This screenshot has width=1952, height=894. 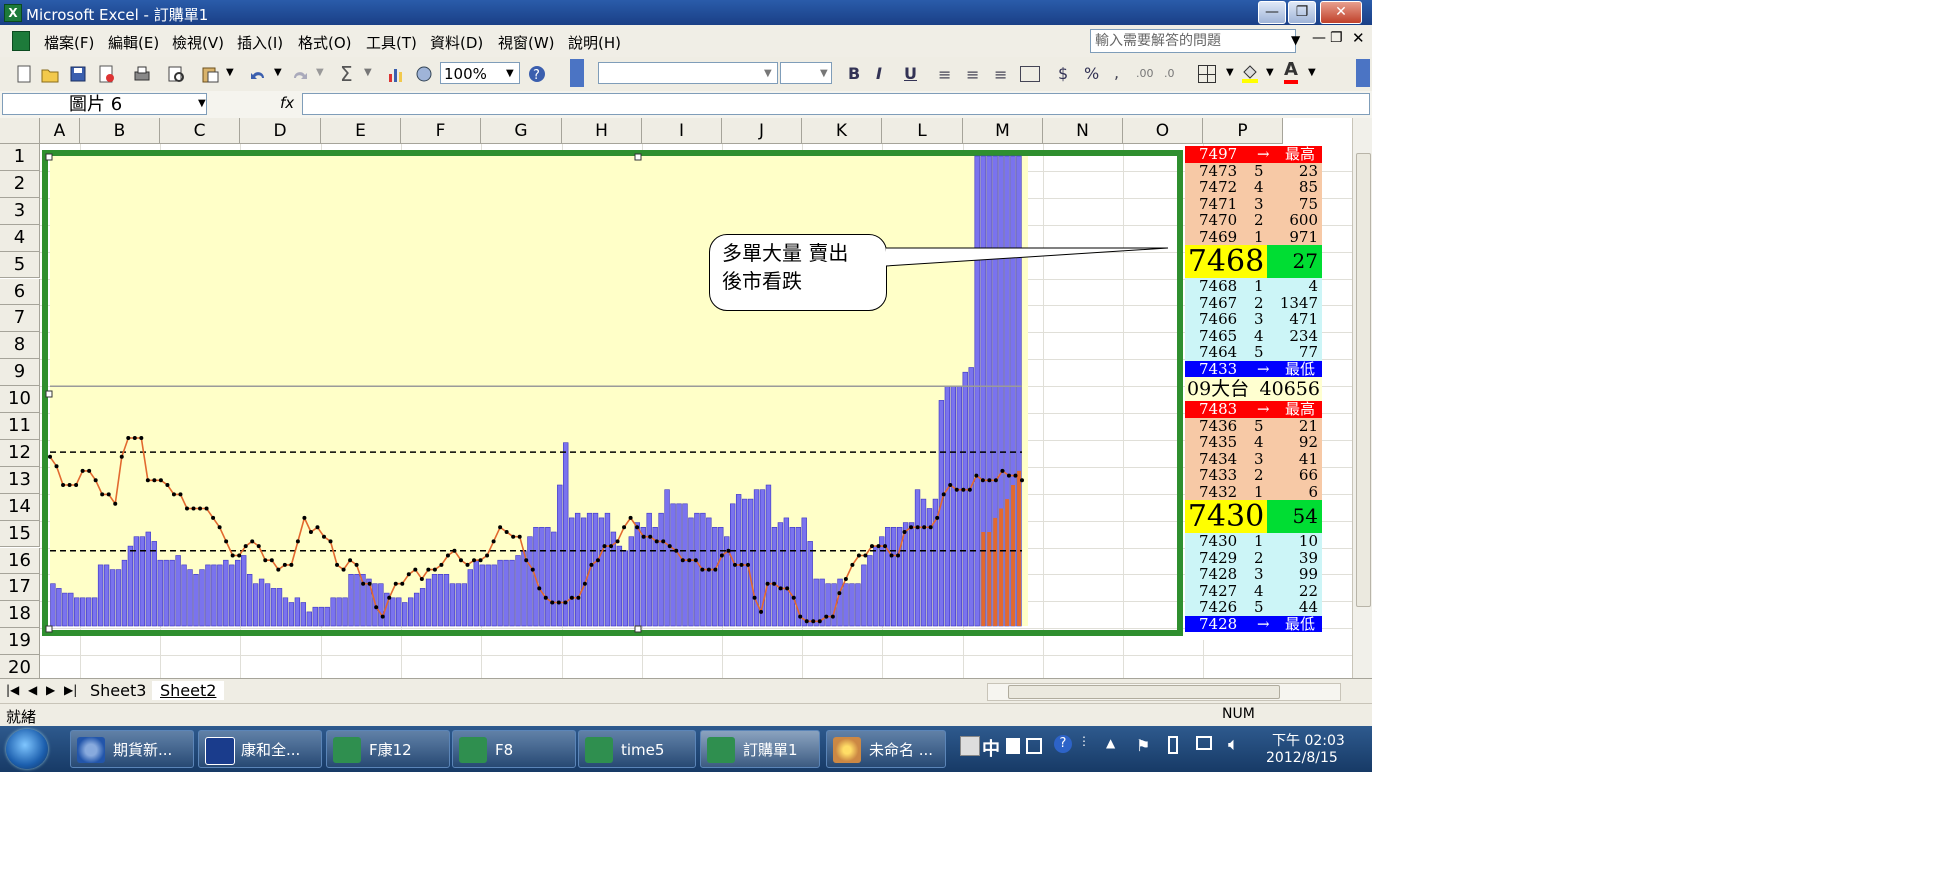 I want to click on column-header: J, so click(x=762, y=131).